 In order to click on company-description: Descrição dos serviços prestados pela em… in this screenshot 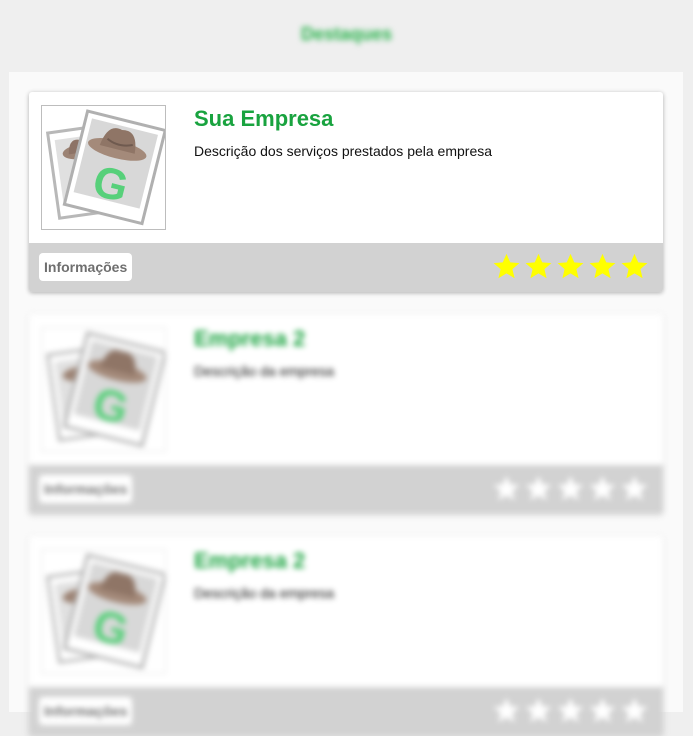, I will do `click(343, 151)`.